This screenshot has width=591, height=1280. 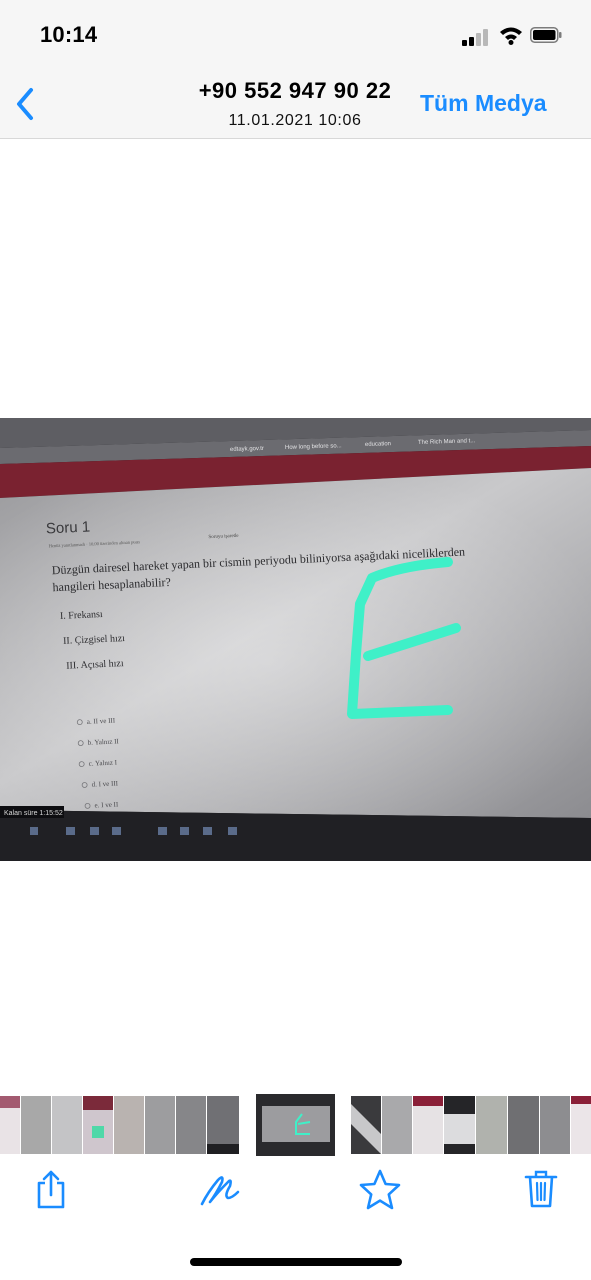 I want to click on option-d: d. I ve III, so click(x=104, y=783).